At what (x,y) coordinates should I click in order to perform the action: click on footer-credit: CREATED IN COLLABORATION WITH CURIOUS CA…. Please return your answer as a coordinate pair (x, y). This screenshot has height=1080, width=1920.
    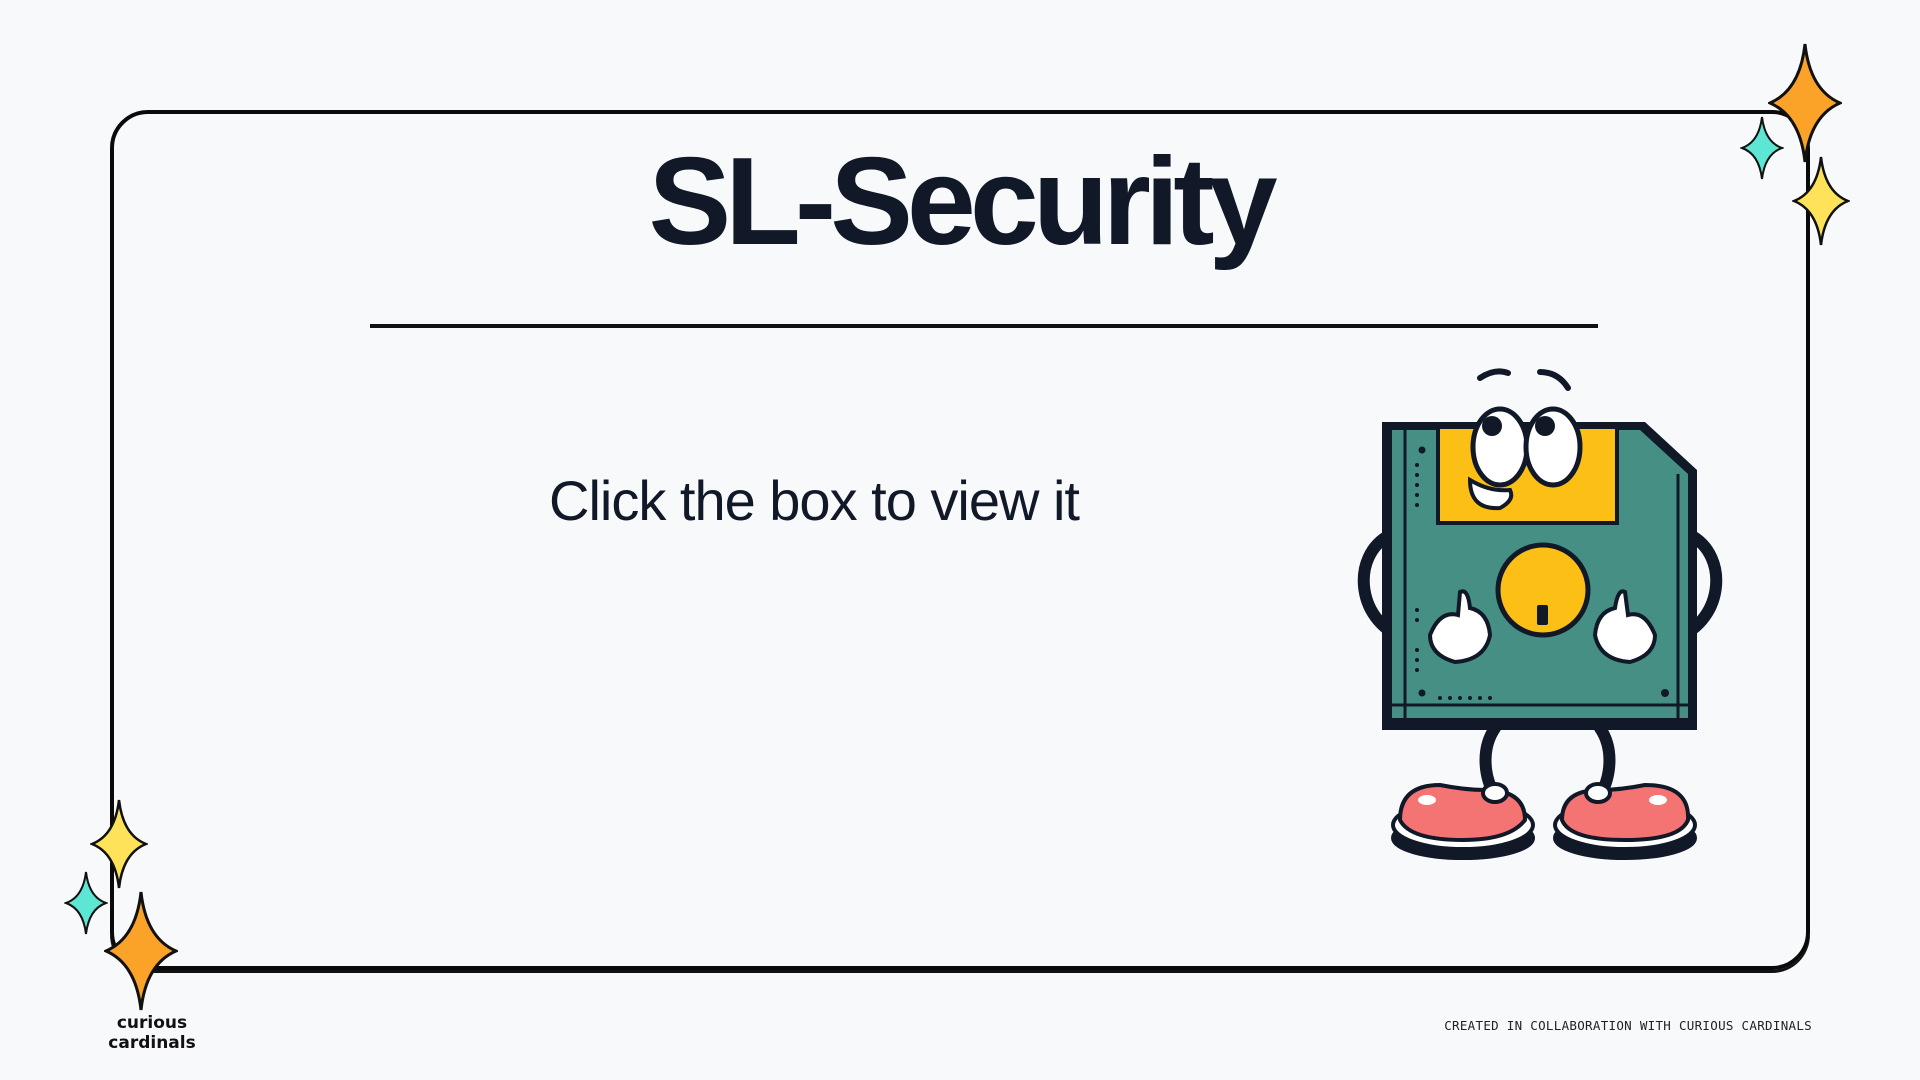
    Looking at the image, I should click on (1628, 1025).